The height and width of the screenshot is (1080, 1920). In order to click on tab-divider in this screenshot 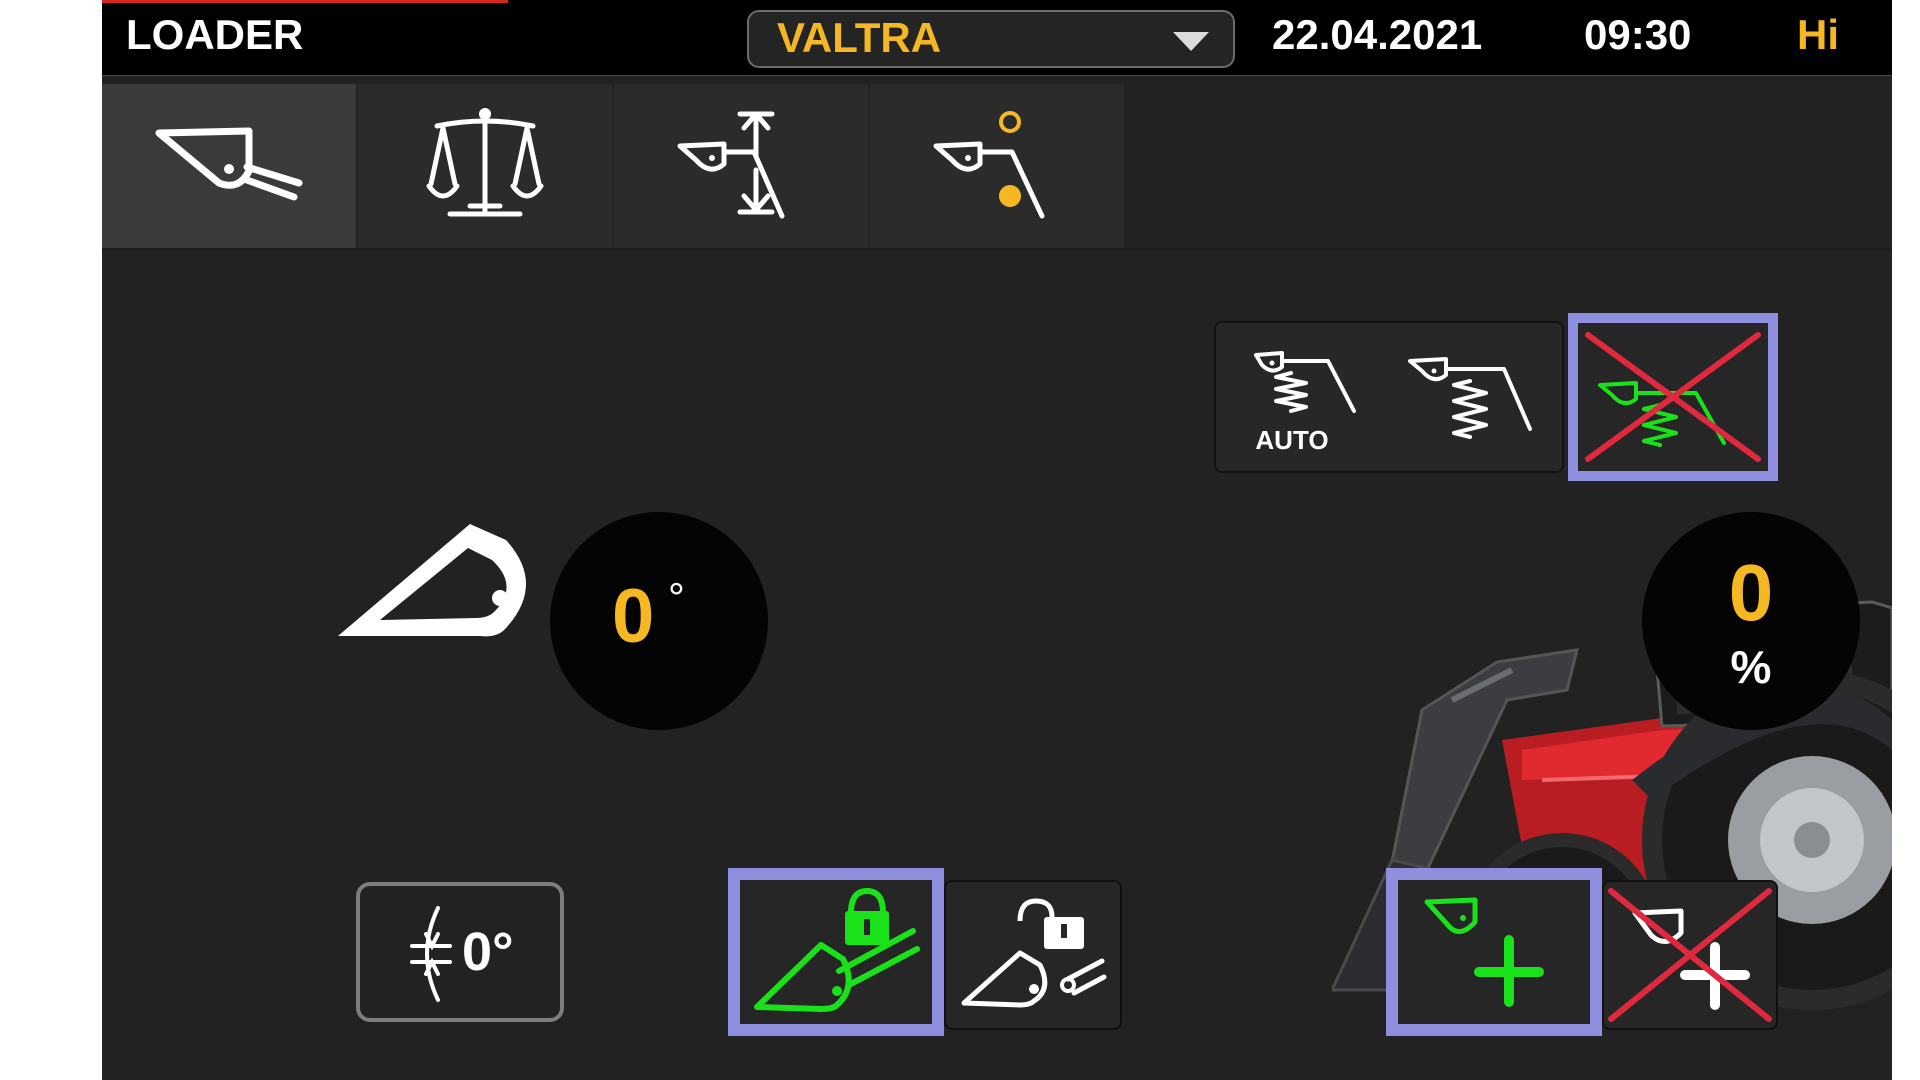, I will do `click(997, 249)`.